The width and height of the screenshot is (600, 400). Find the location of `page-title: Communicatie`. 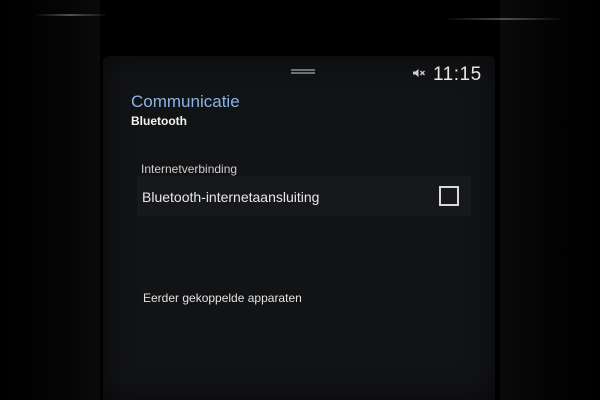

page-title: Communicatie is located at coordinates (185, 101).